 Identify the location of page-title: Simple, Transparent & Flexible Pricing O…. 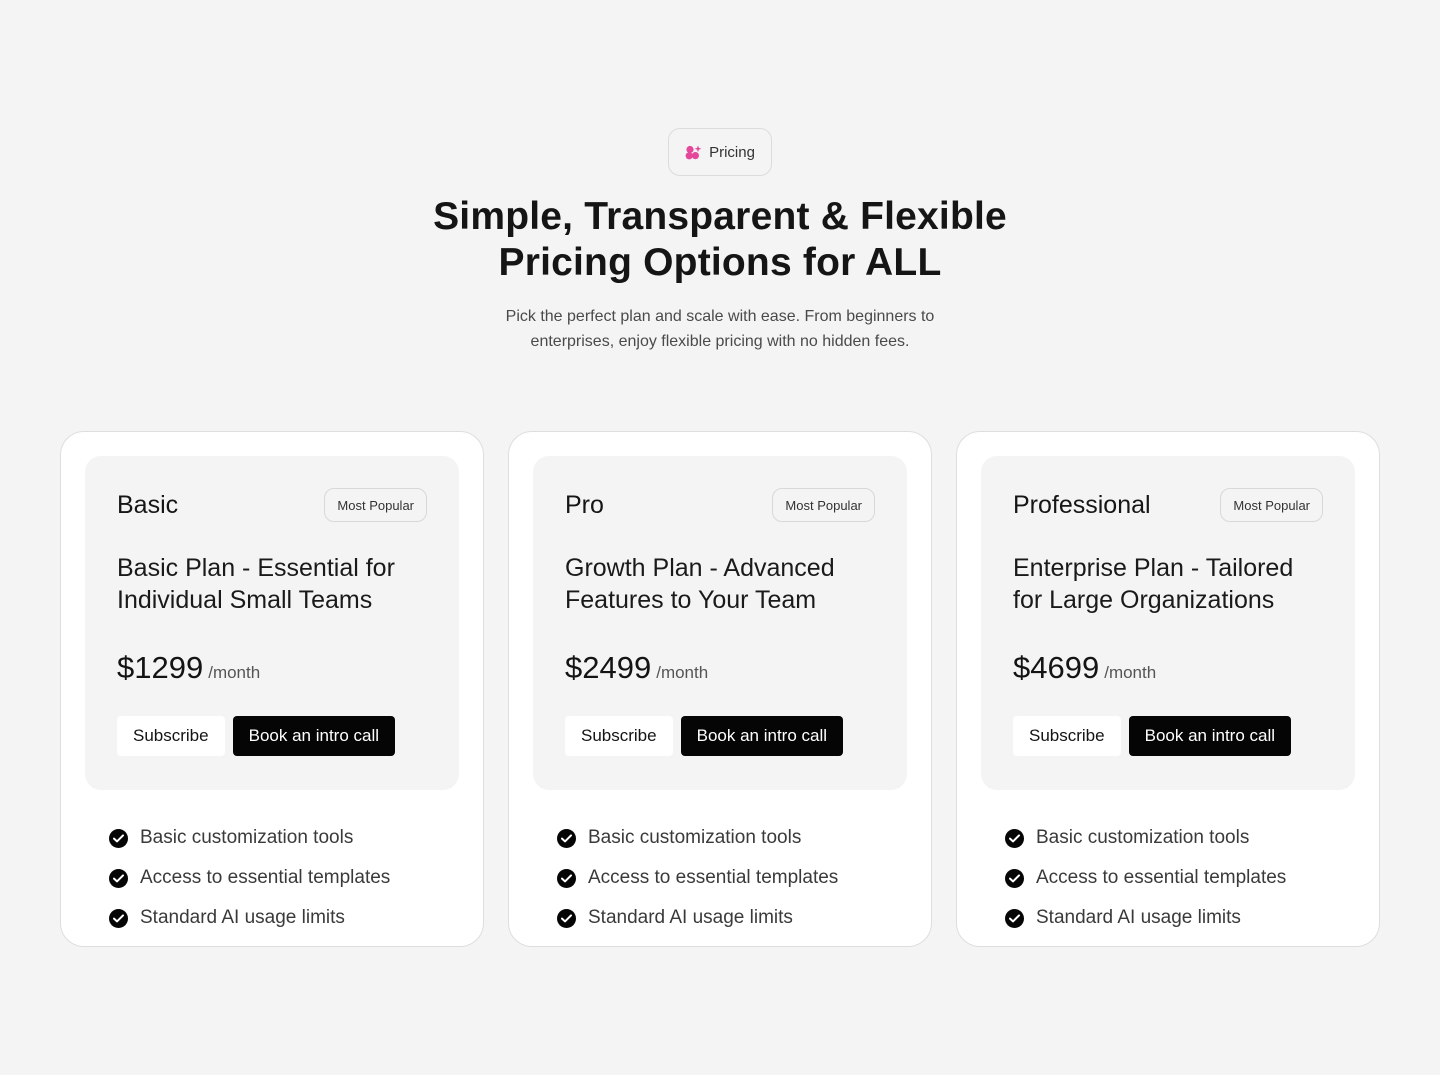
(720, 240).